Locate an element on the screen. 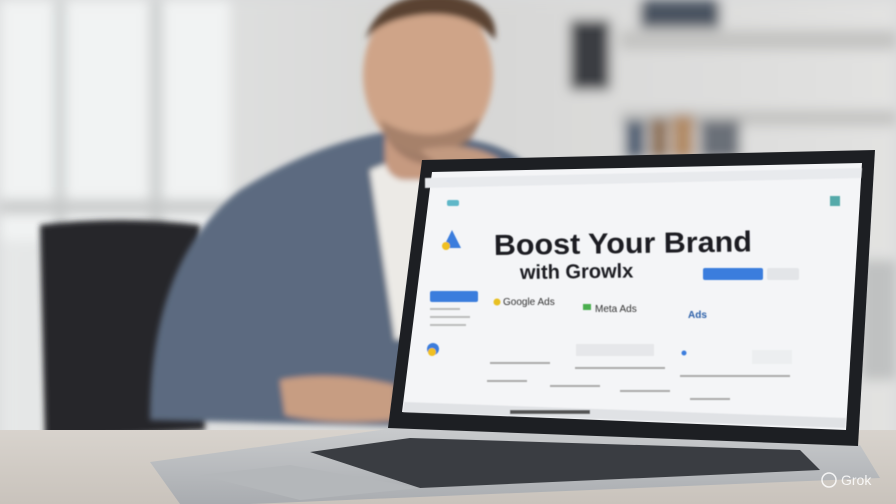 Image resolution: width=896 pixels, height=504 pixels. watermark-text: Grok is located at coordinates (856, 480).